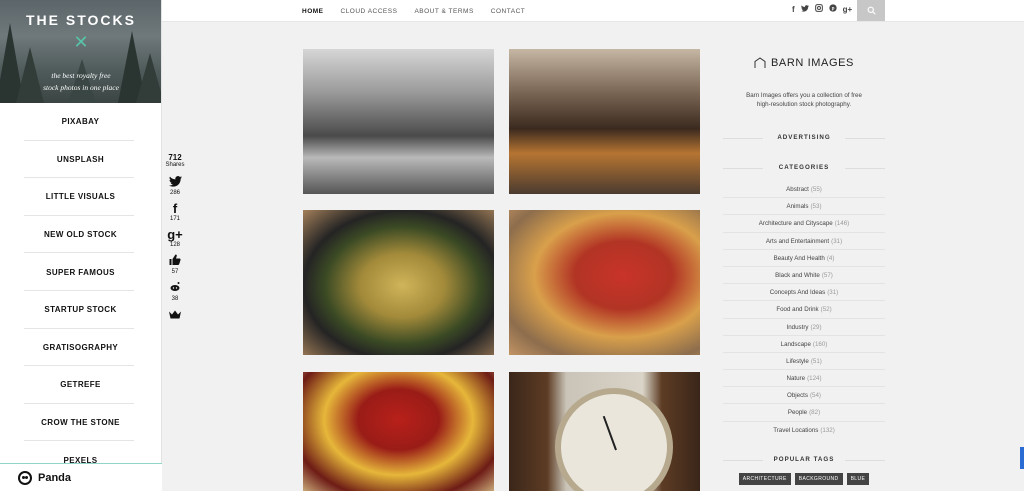 This screenshot has height=491, width=1024. I want to click on clock-dial, so click(614, 439).